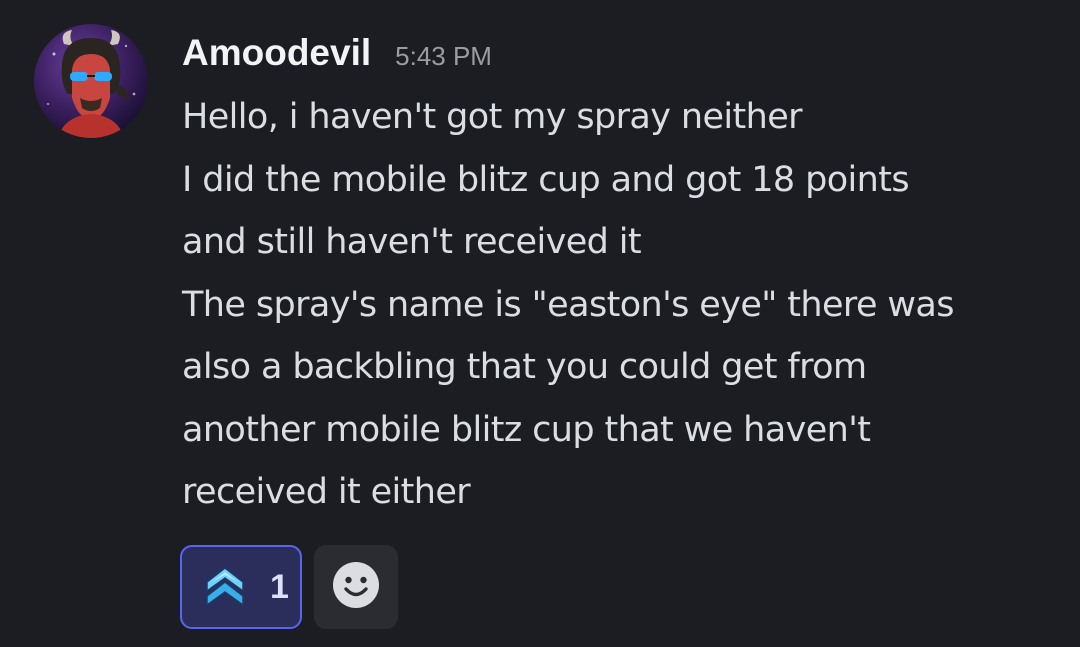 This screenshot has height=647, width=1080. Describe the element at coordinates (279, 586) in the screenshot. I see `reaction-count: 1` at that location.